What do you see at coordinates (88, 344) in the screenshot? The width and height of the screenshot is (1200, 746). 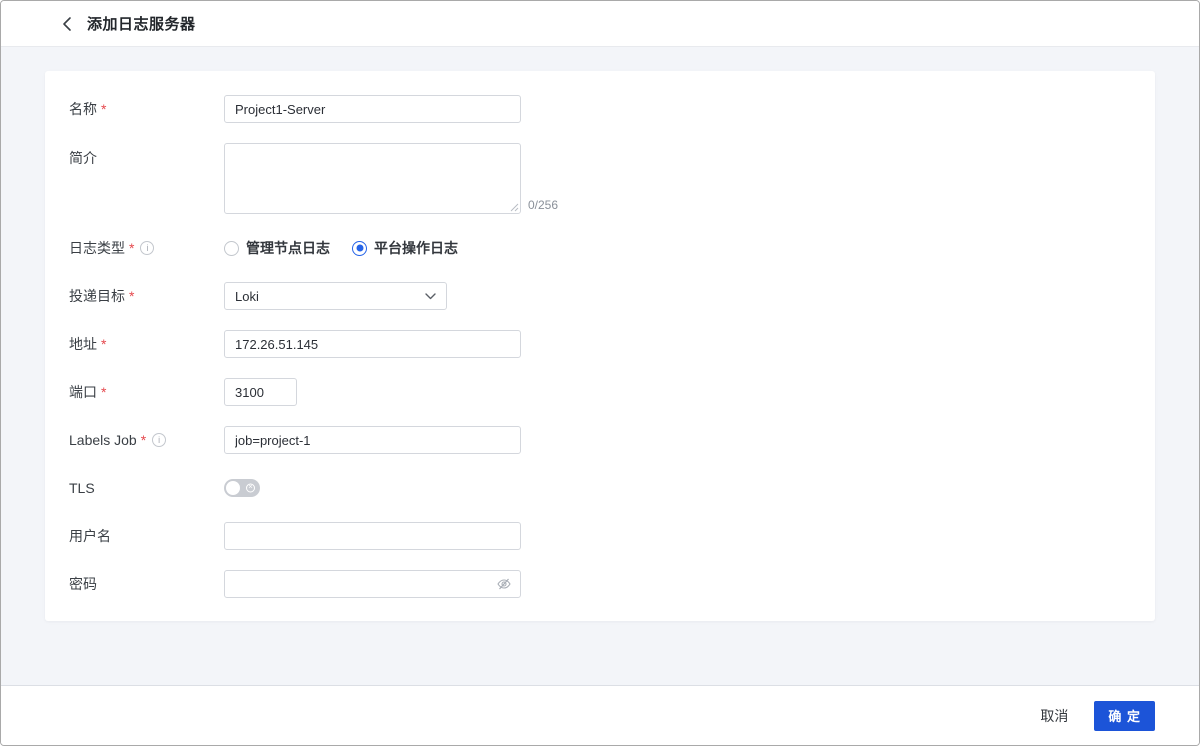 I see `address-label: 地址 *` at bounding box center [88, 344].